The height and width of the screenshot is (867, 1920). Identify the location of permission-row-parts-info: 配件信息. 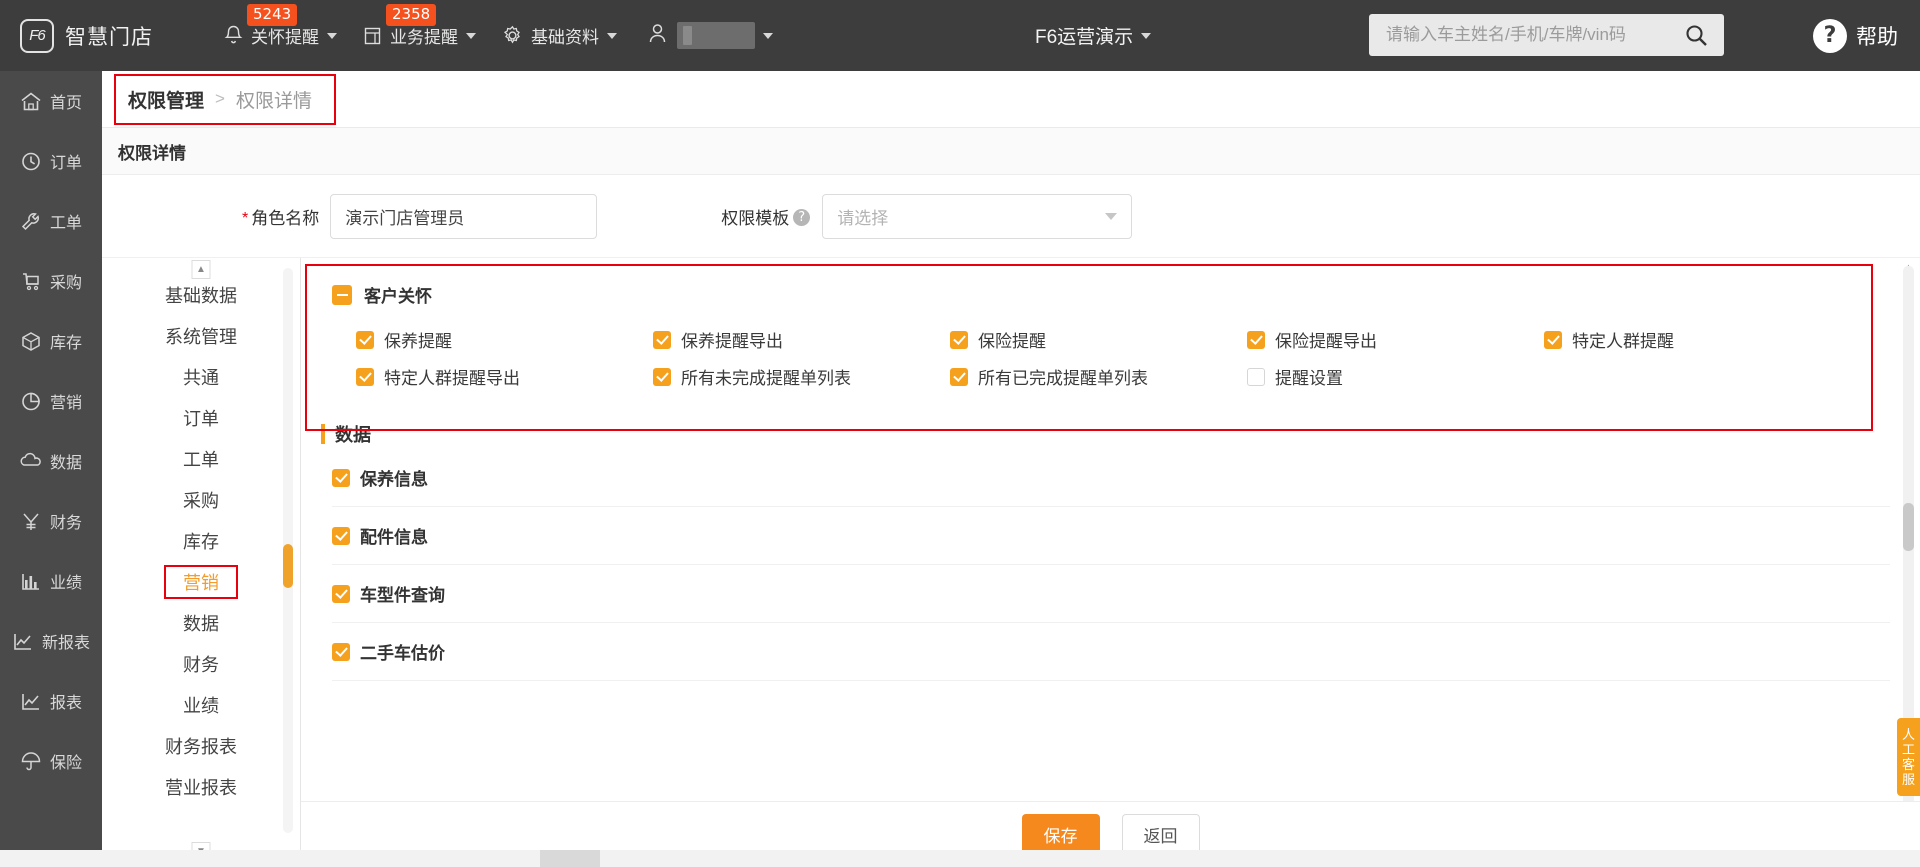
(1111, 536).